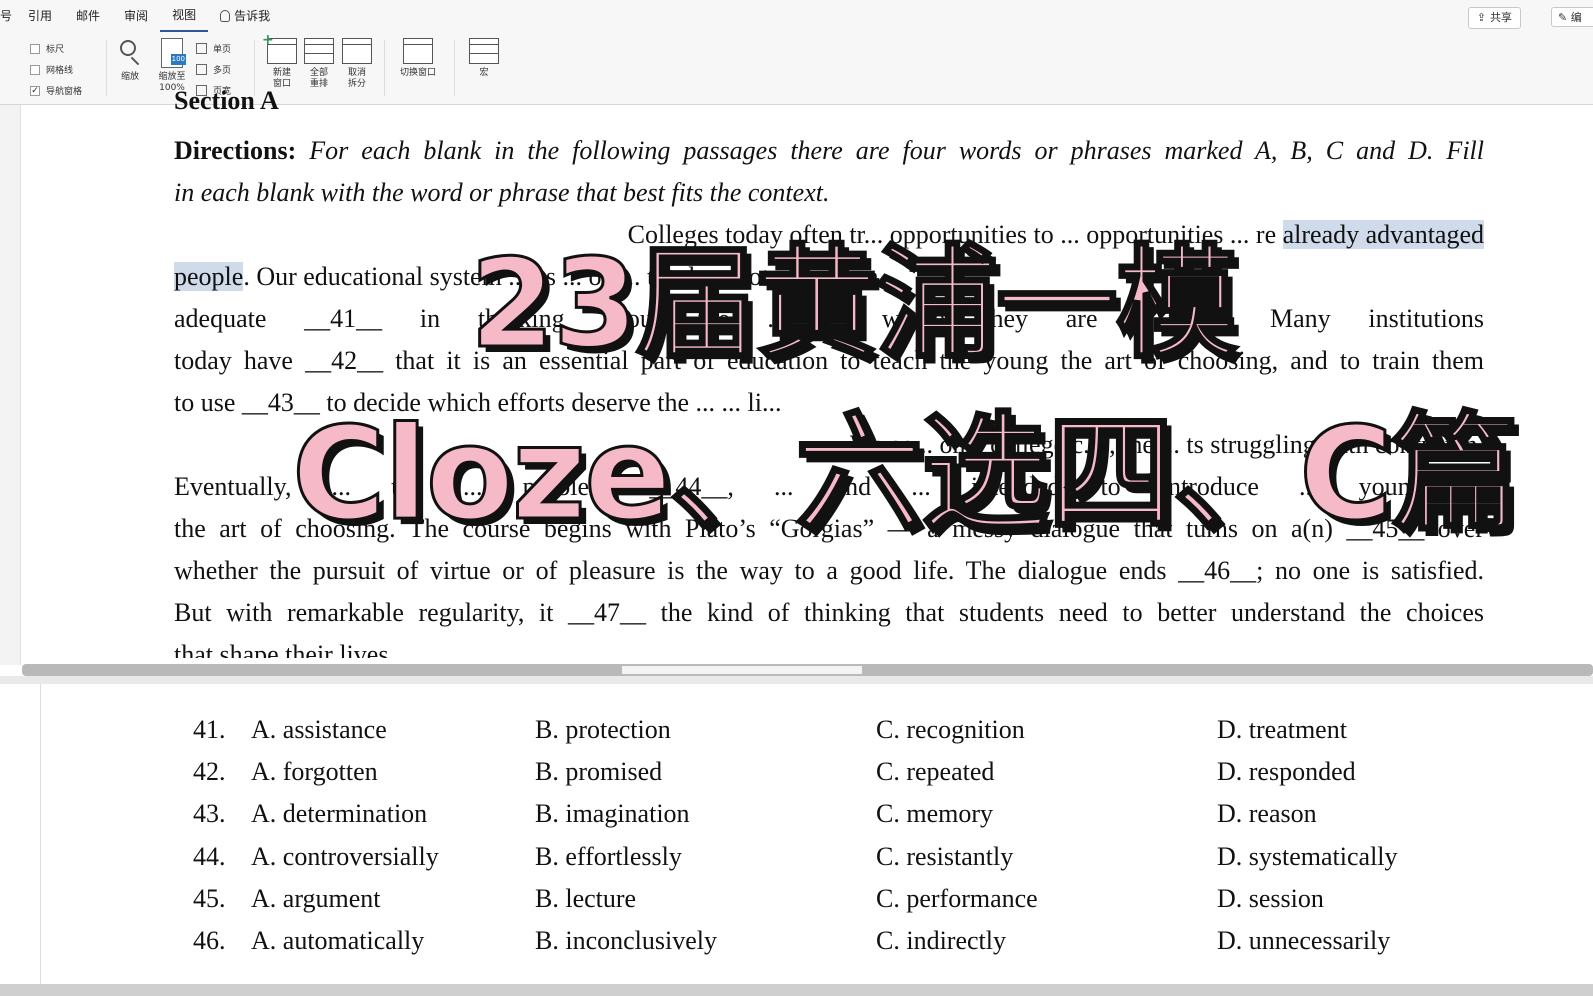 The image size is (1593, 996). Describe the element at coordinates (129, 77) in the screenshot. I see `zoom-label: 缩放` at that location.